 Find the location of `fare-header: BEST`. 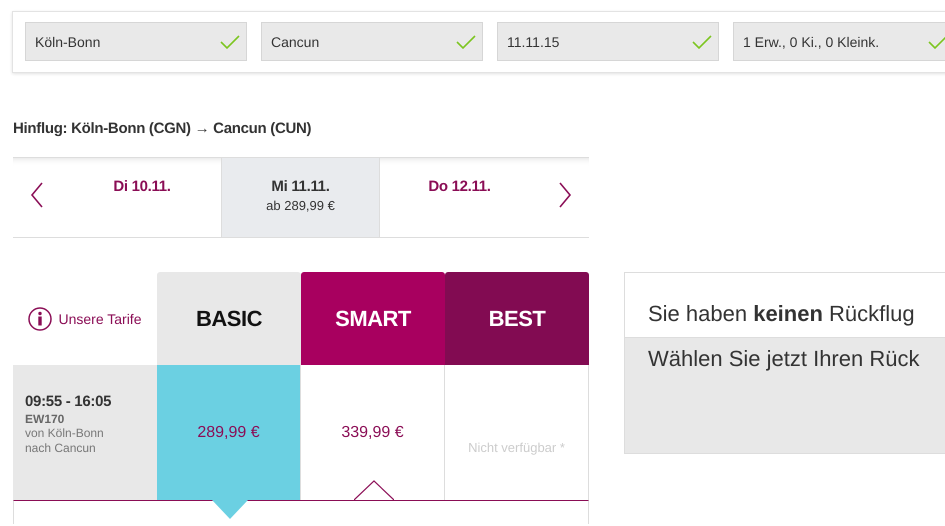

fare-header: BEST is located at coordinates (517, 318).